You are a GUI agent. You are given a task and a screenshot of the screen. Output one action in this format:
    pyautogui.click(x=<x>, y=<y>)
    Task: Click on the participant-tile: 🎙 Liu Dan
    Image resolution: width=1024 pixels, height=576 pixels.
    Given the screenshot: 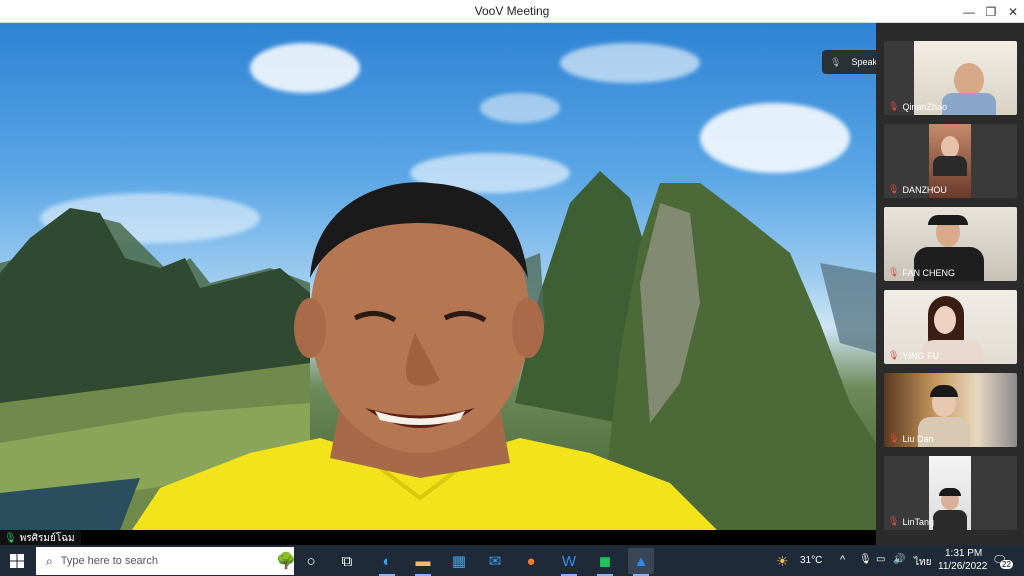 What is the action you would take?
    pyautogui.click(x=950, y=410)
    